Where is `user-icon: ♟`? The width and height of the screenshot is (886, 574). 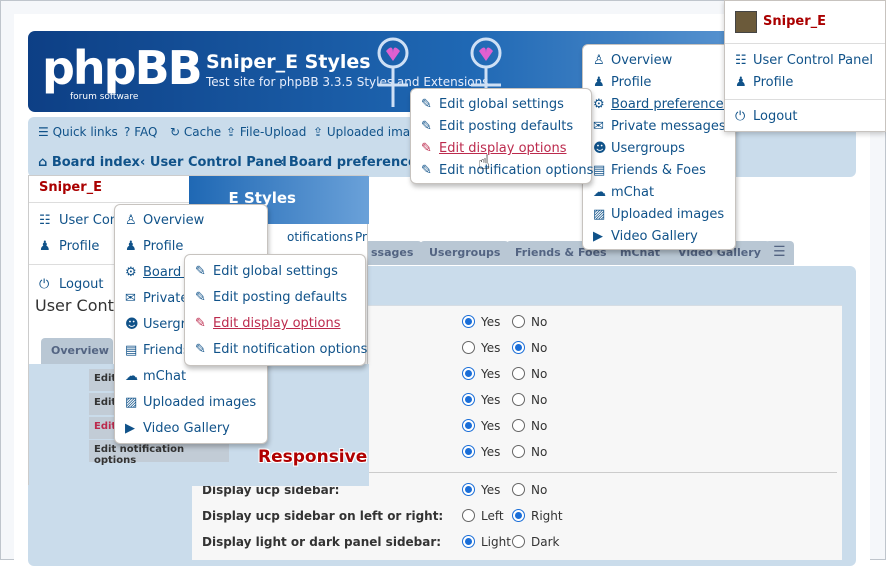
user-icon: ♟ is located at coordinates (131, 246).